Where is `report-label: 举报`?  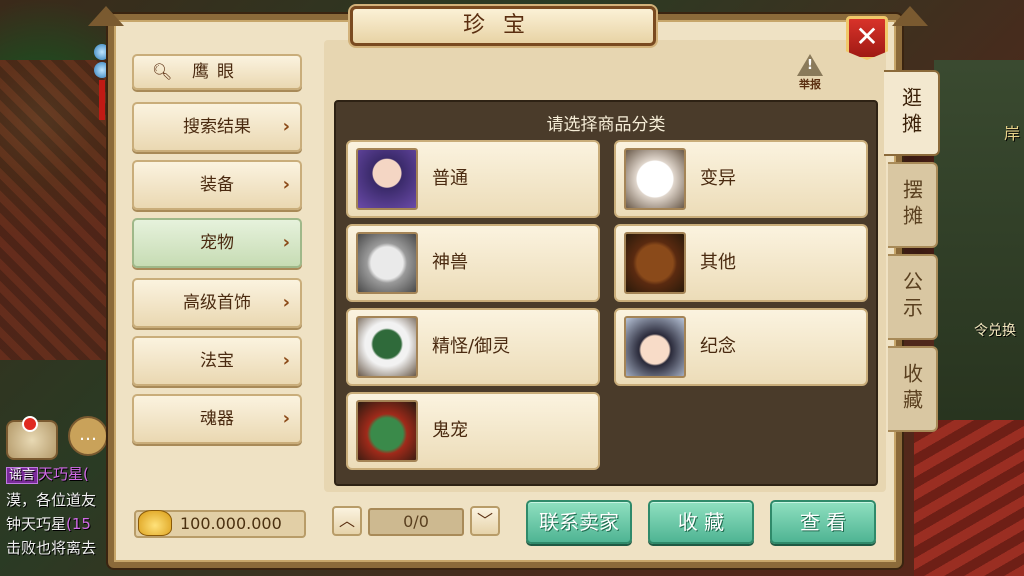
report-label: 举报 is located at coordinates (810, 84).